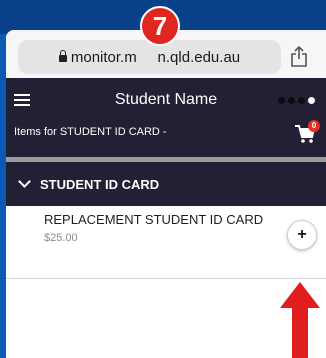 The image size is (326, 358). Describe the element at coordinates (166, 99) in the screenshot. I see `page-title: Student Name` at that location.